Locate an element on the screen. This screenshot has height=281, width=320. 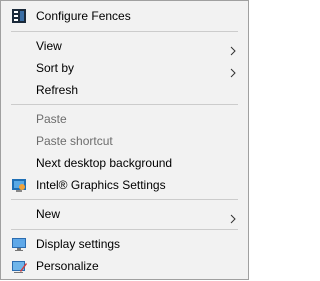
menu-item-label: Next desktop background is located at coordinates (104, 163).